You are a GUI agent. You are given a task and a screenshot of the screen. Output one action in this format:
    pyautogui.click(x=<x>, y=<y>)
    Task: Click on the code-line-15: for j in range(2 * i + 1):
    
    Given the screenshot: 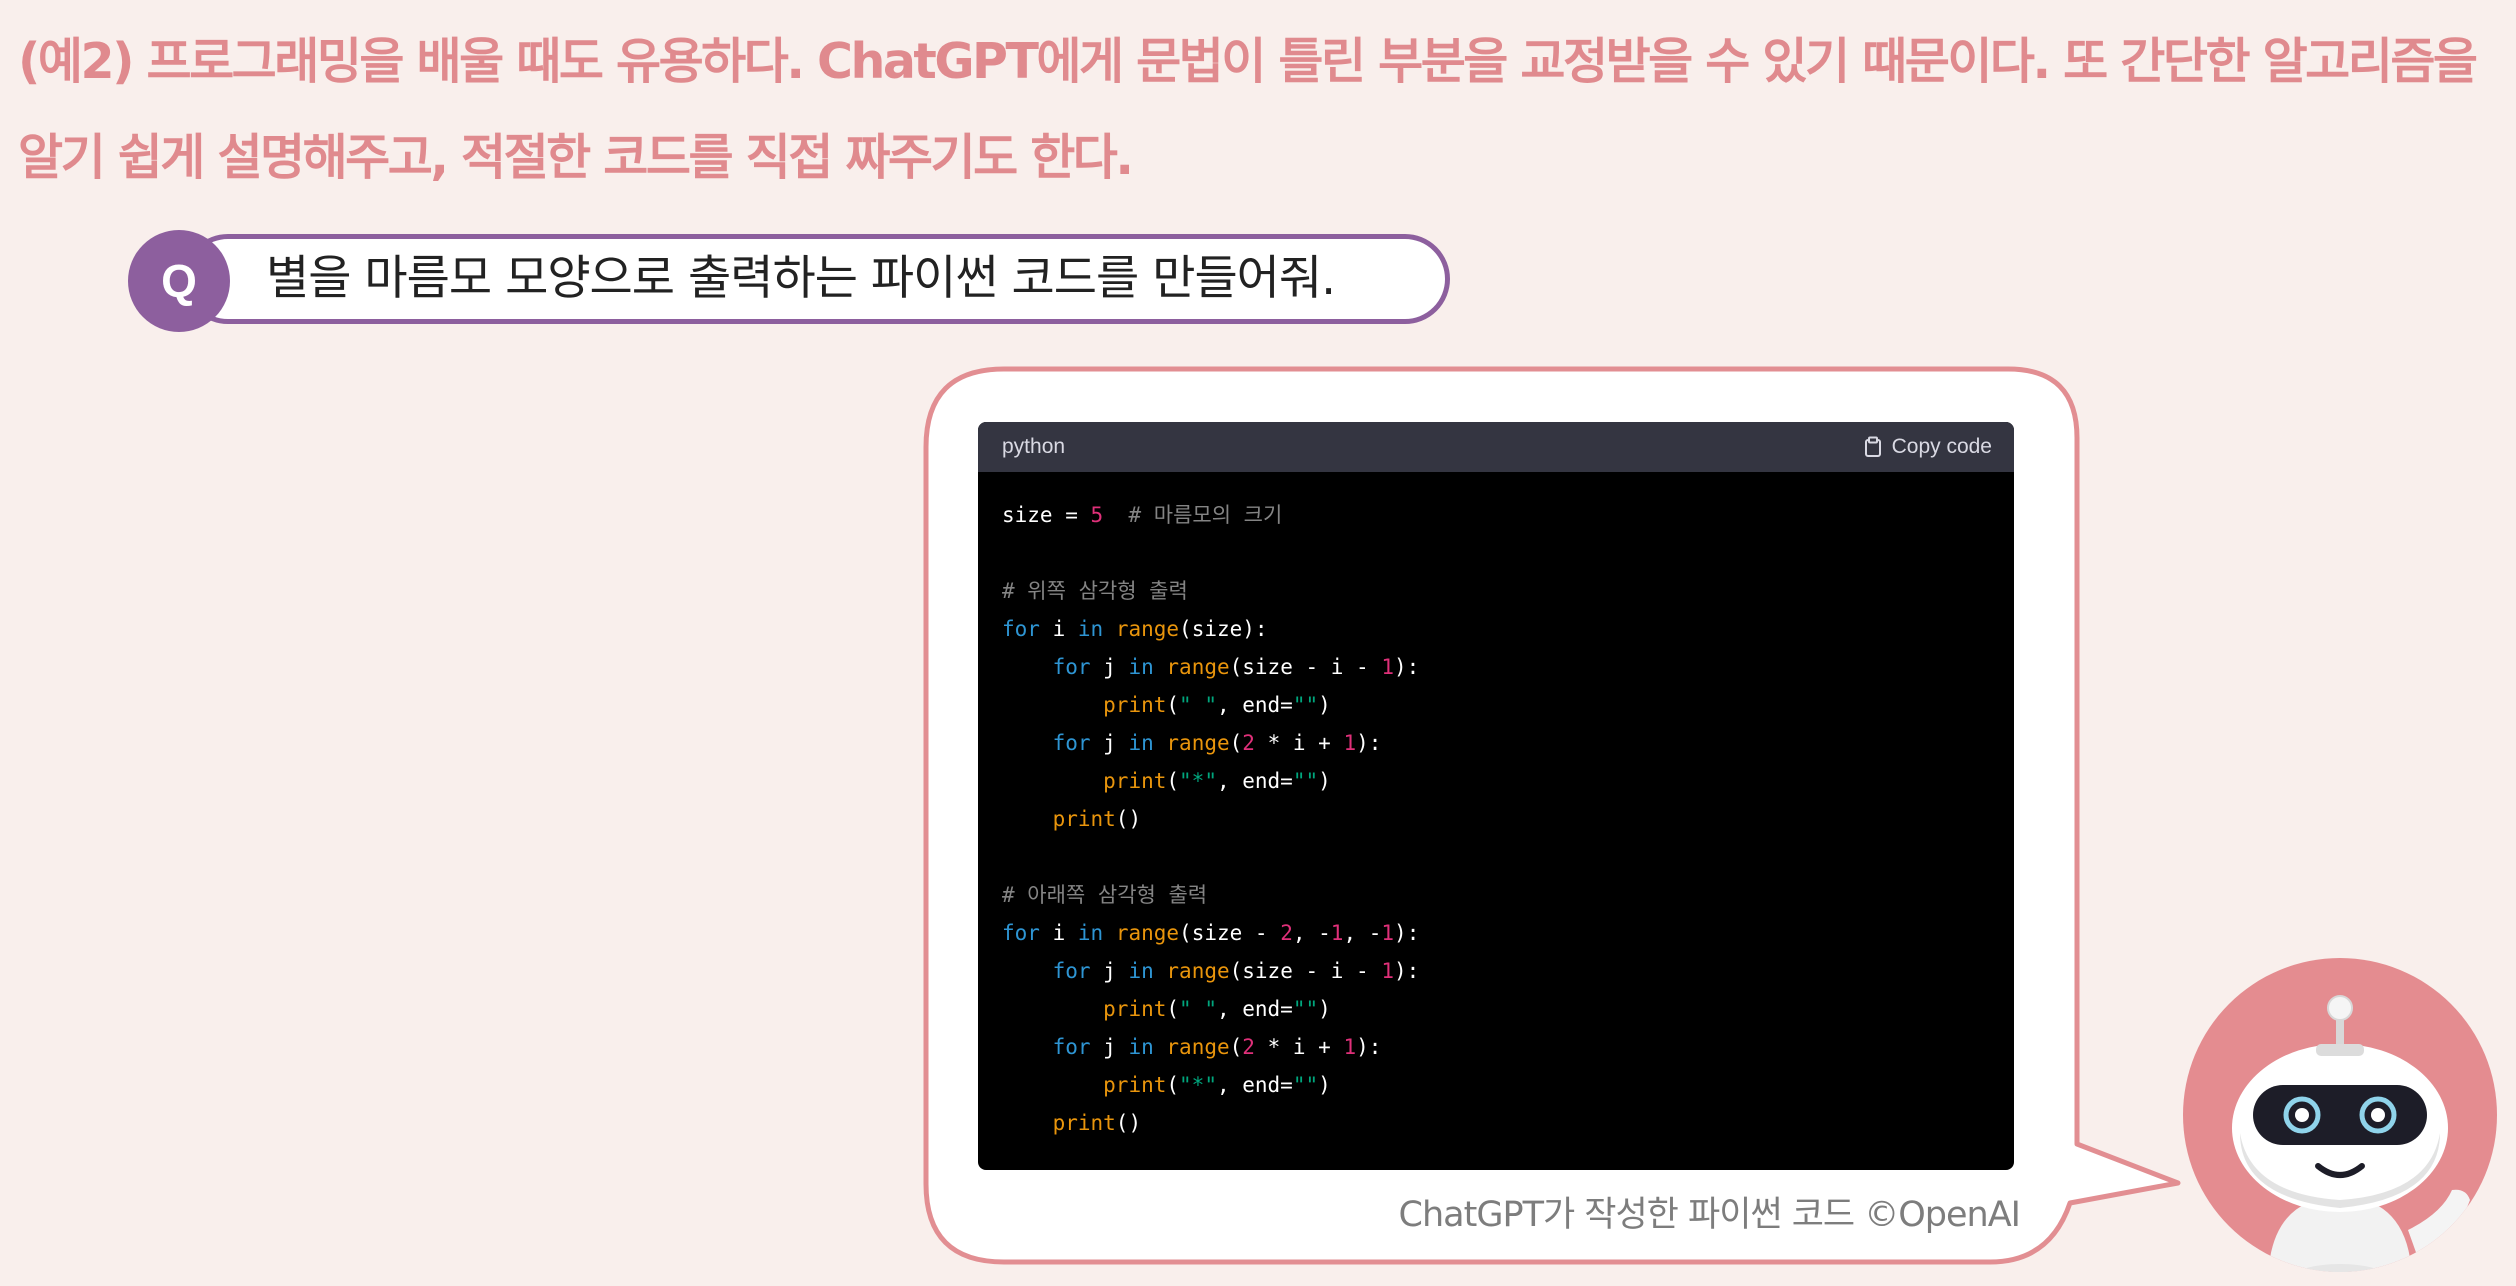 What is the action you would take?
    pyautogui.click(x=1217, y=1047)
    